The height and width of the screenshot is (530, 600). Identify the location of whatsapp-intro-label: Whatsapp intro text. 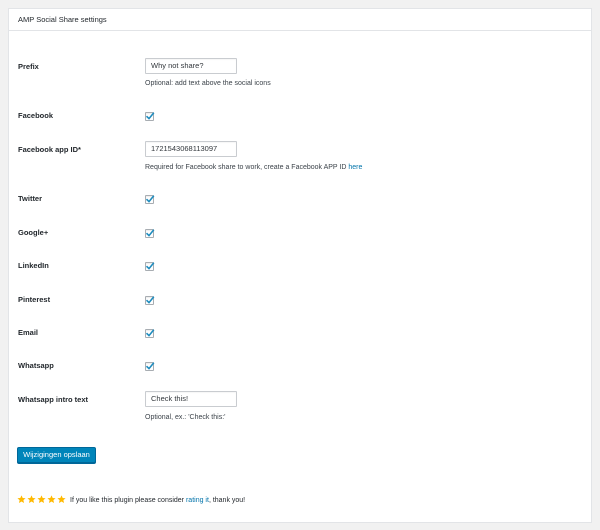
(53, 399).